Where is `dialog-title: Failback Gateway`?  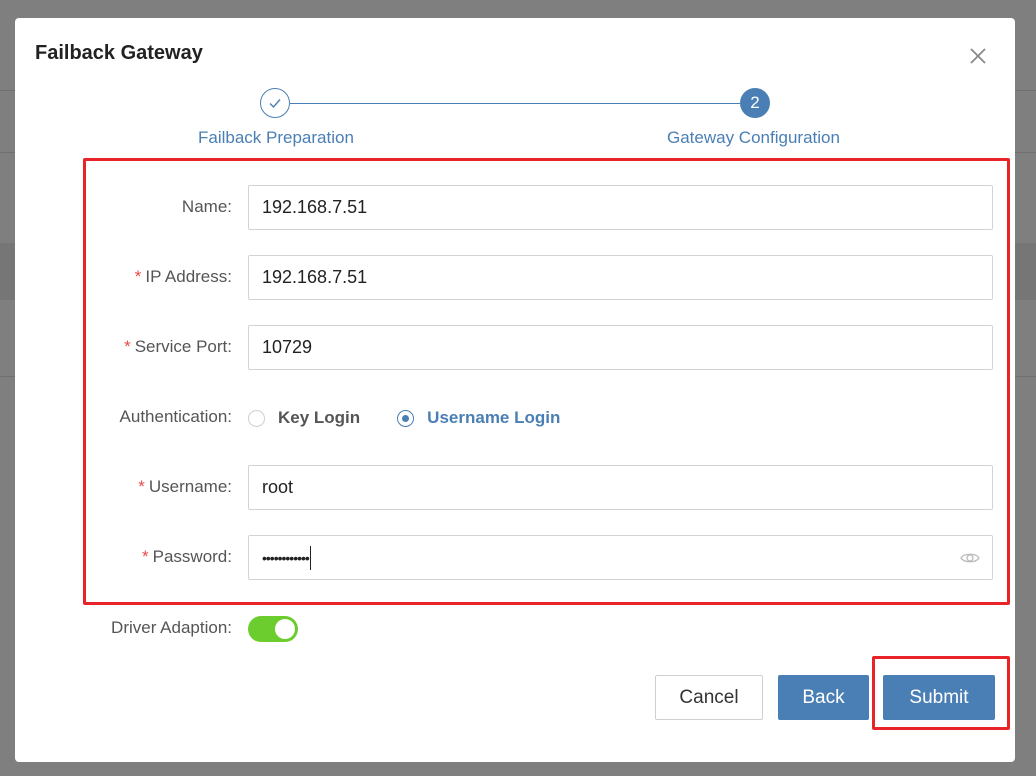
dialog-title: Failback Gateway is located at coordinates (119, 53).